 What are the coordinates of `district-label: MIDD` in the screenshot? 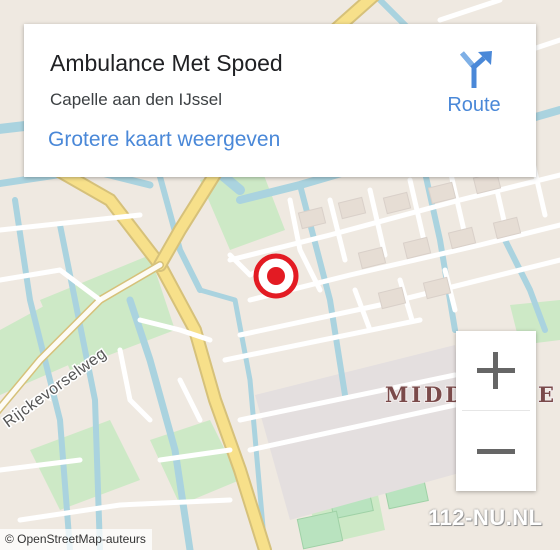 It's located at (426, 394).